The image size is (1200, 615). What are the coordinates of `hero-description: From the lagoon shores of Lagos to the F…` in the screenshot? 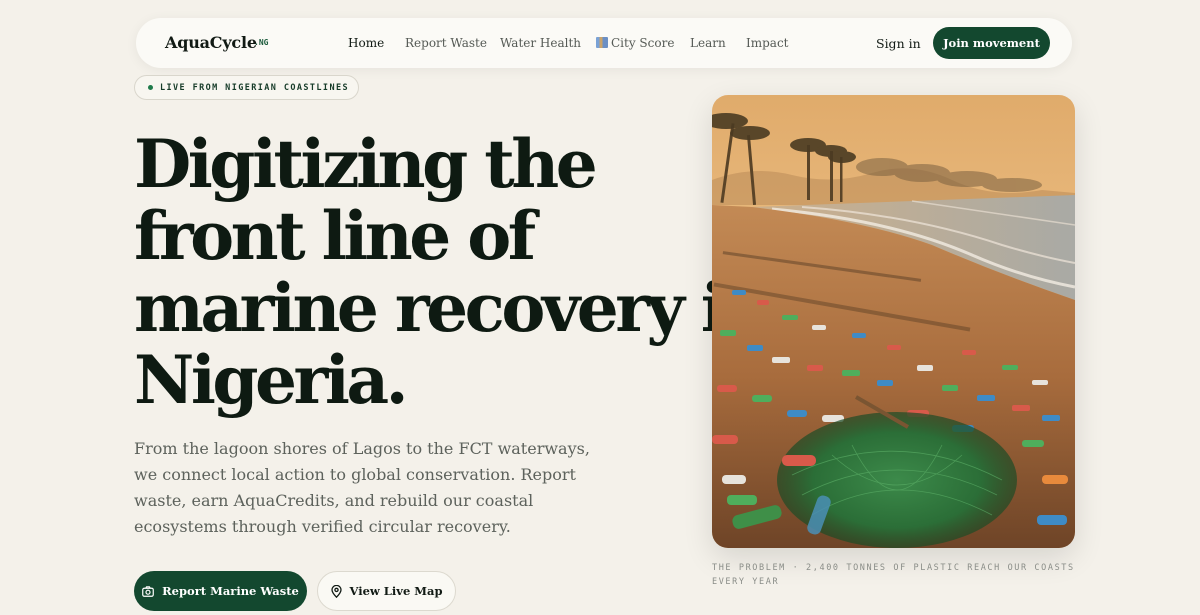 It's located at (362, 487).